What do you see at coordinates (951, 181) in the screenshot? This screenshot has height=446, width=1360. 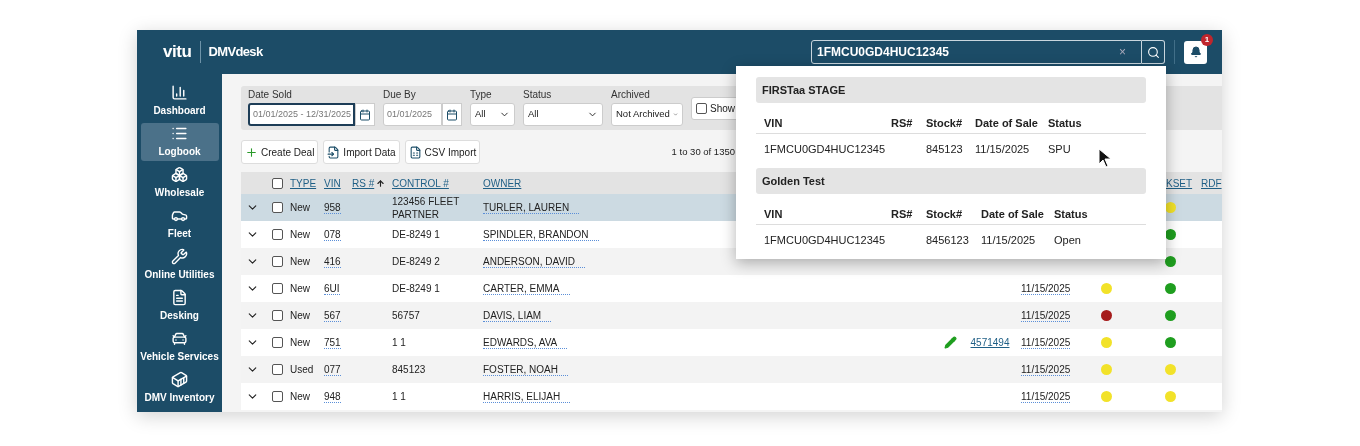 I see `result-group-title: Golden Test` at bounding box center [951, 181].